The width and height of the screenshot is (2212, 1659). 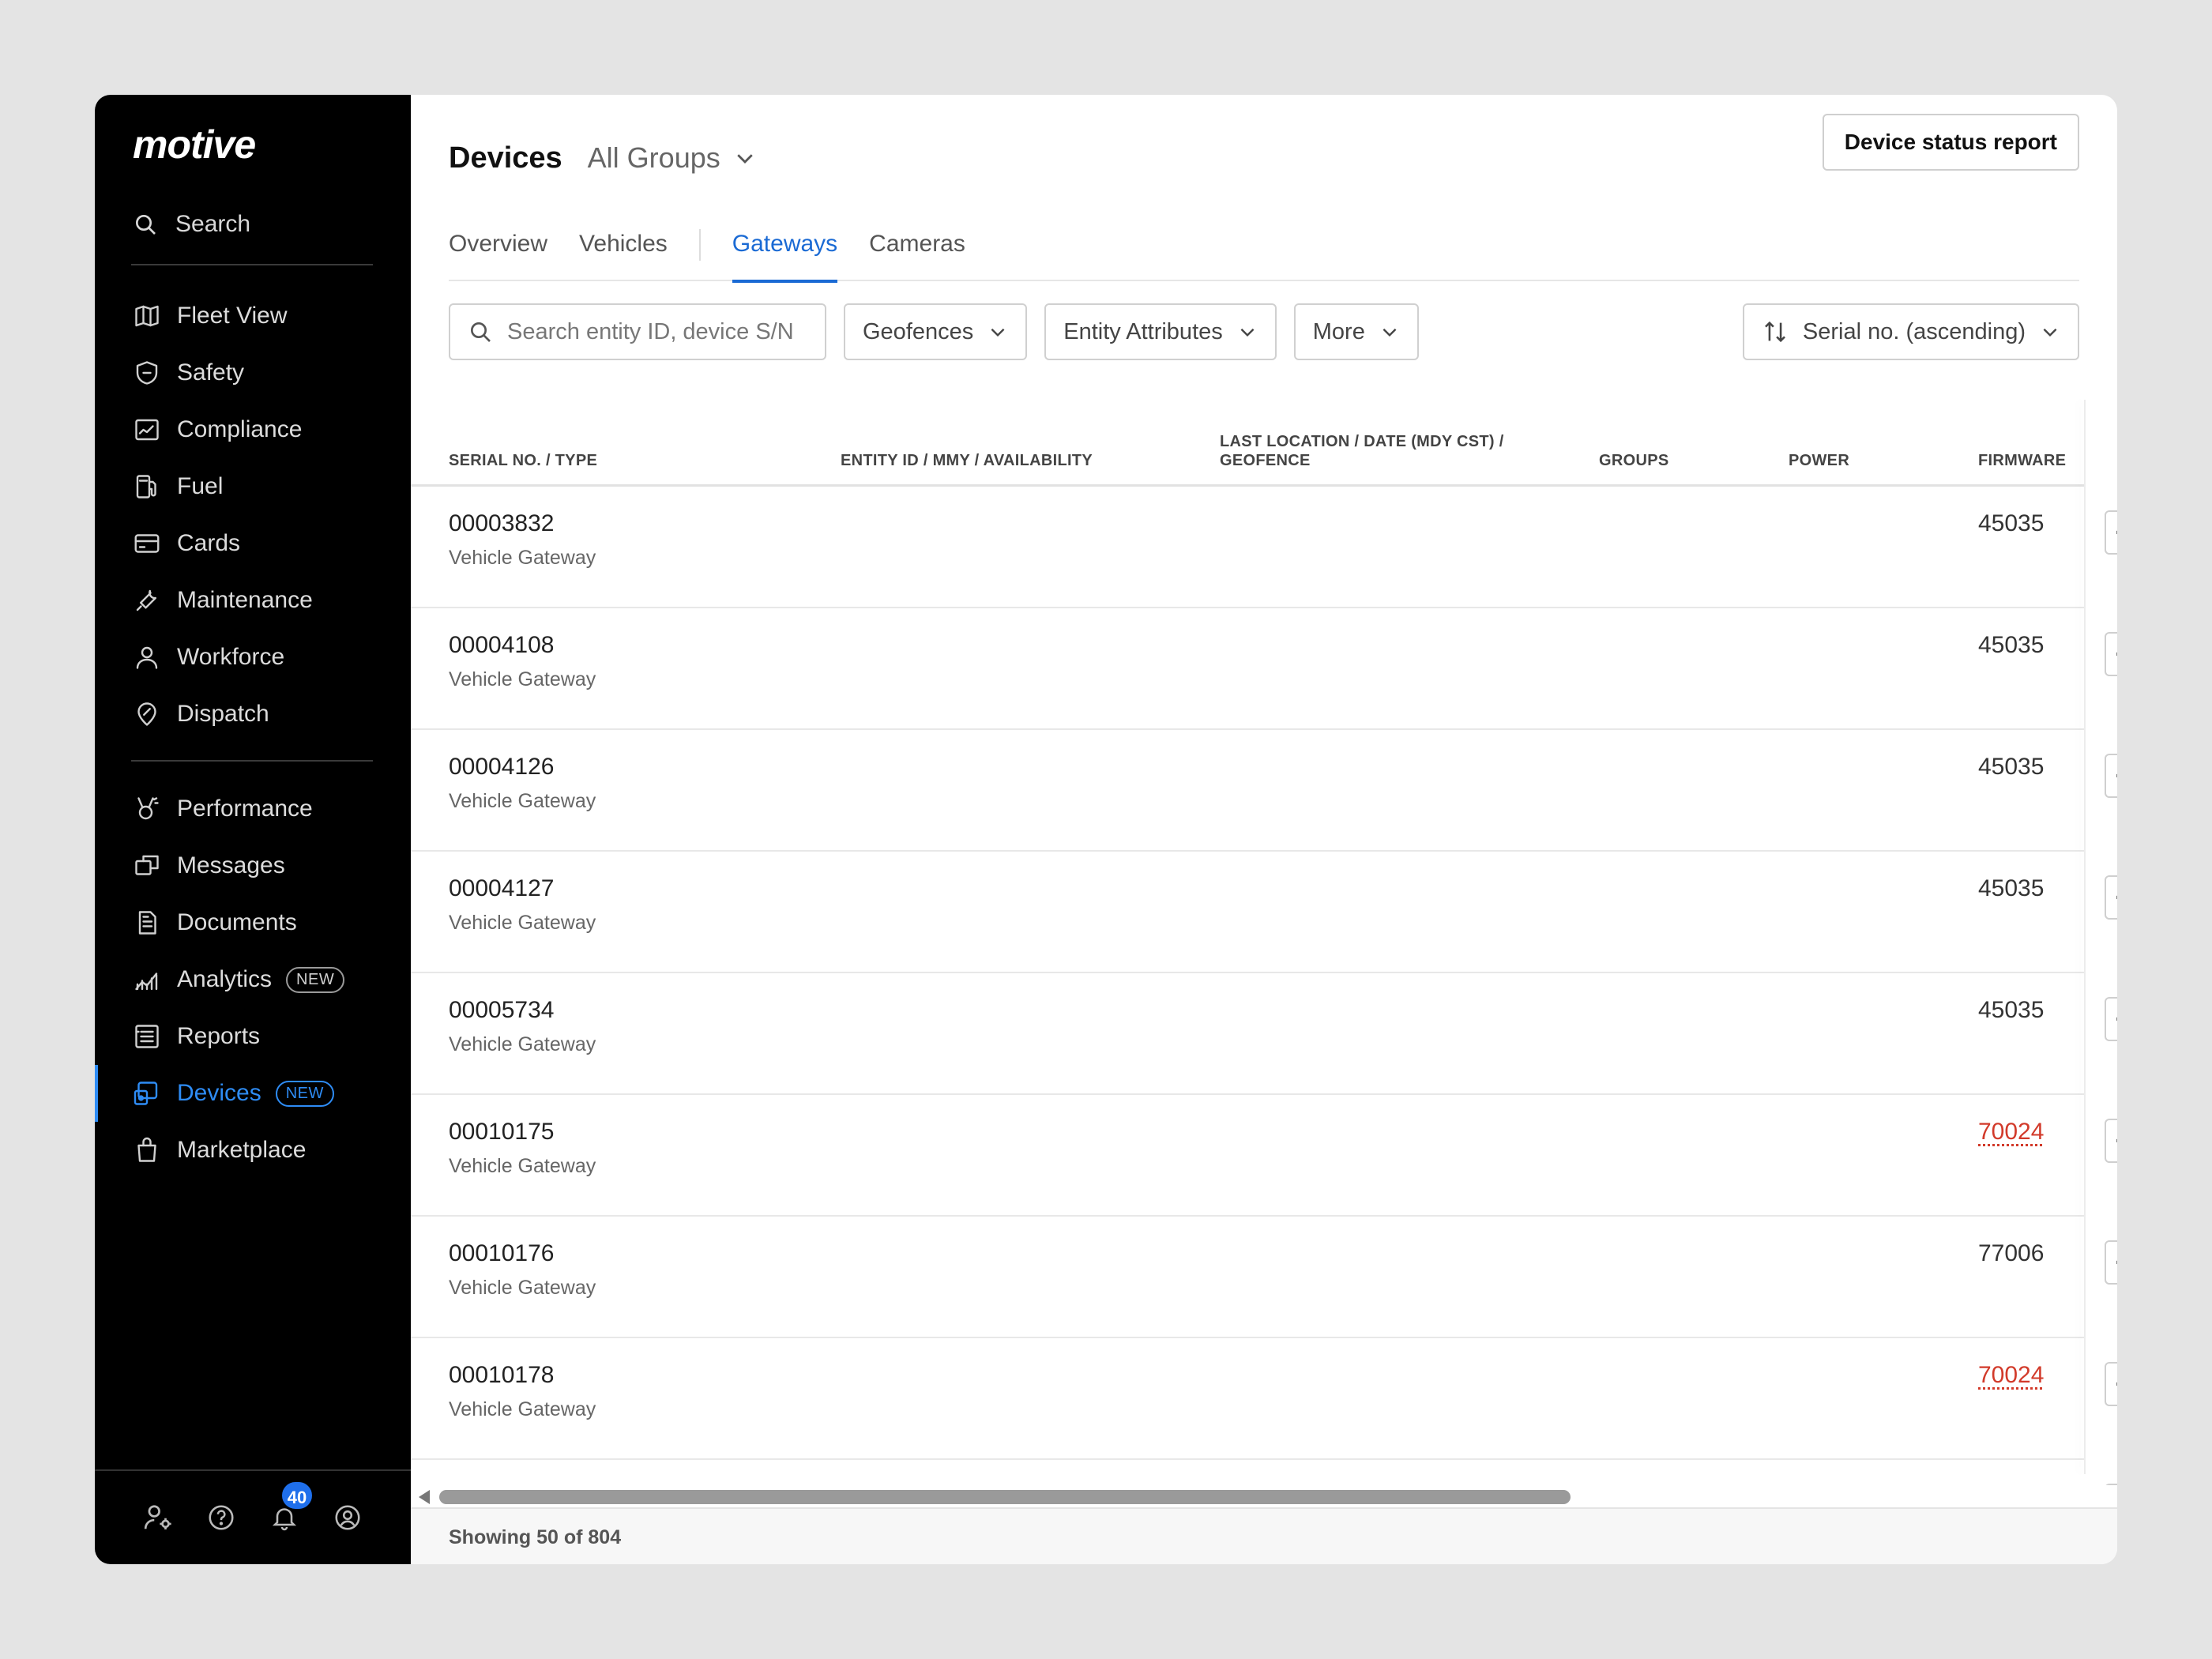 I want to click on motive-logo: motive, so click(x=195, y=145).